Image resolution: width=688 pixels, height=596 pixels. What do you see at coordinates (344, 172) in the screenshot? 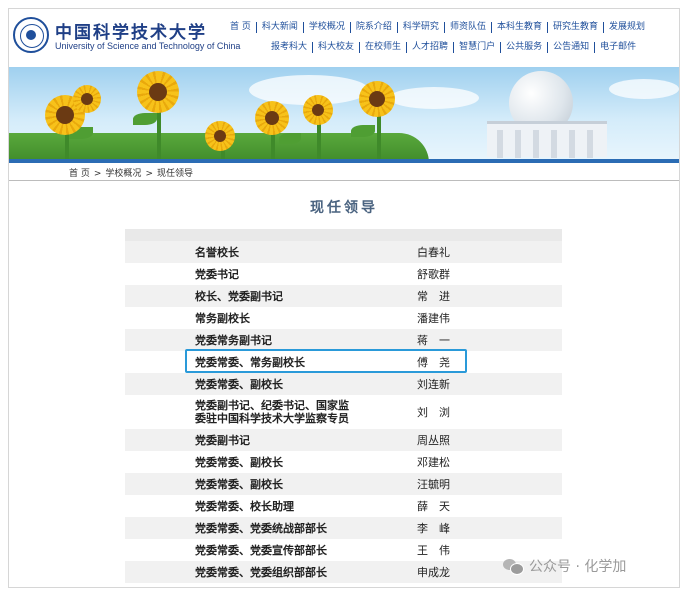
I see `breadcrumb: 首 页 > 学校概况 > 现任领导` at bounding box center [344, 172].